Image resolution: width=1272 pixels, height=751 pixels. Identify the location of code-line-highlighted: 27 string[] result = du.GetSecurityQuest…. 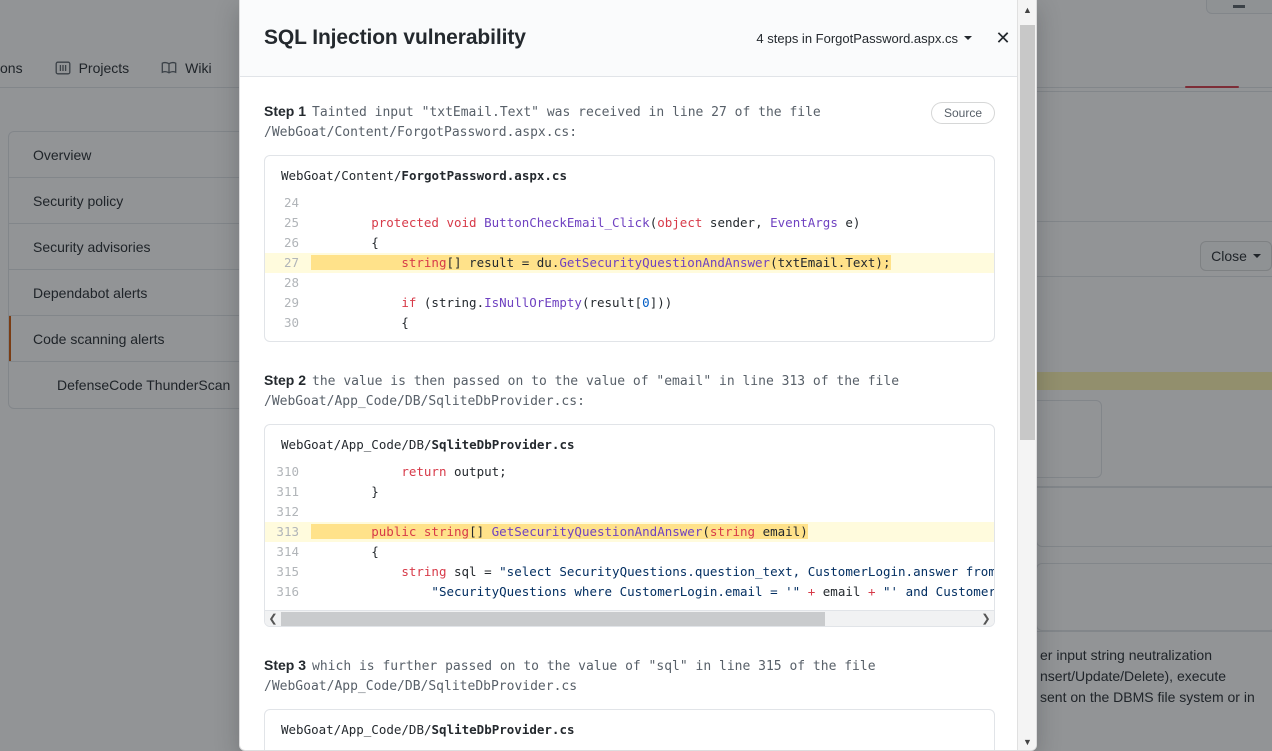
(629, 263).